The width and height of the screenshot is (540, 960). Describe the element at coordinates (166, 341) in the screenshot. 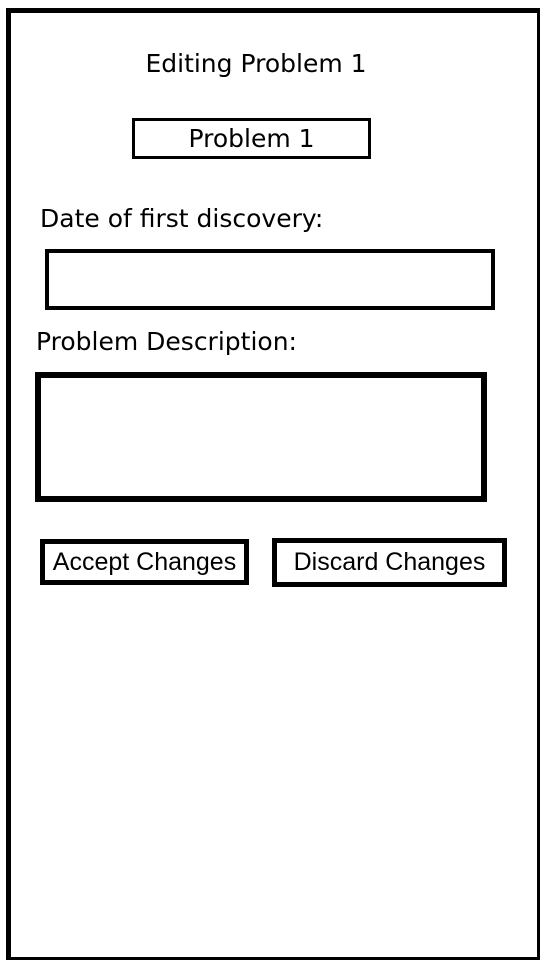

I see `description-label: Problem Description:` at that location.